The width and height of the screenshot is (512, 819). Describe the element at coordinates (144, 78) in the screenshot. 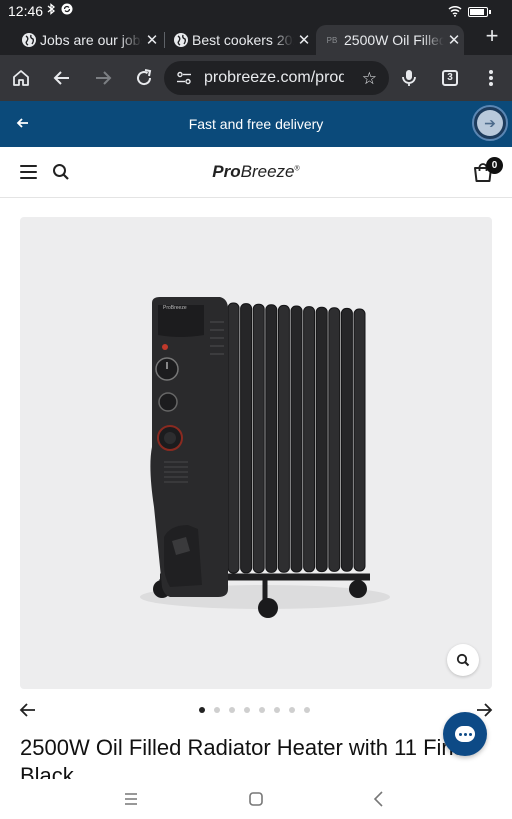

I see `reload-icon` at that location.